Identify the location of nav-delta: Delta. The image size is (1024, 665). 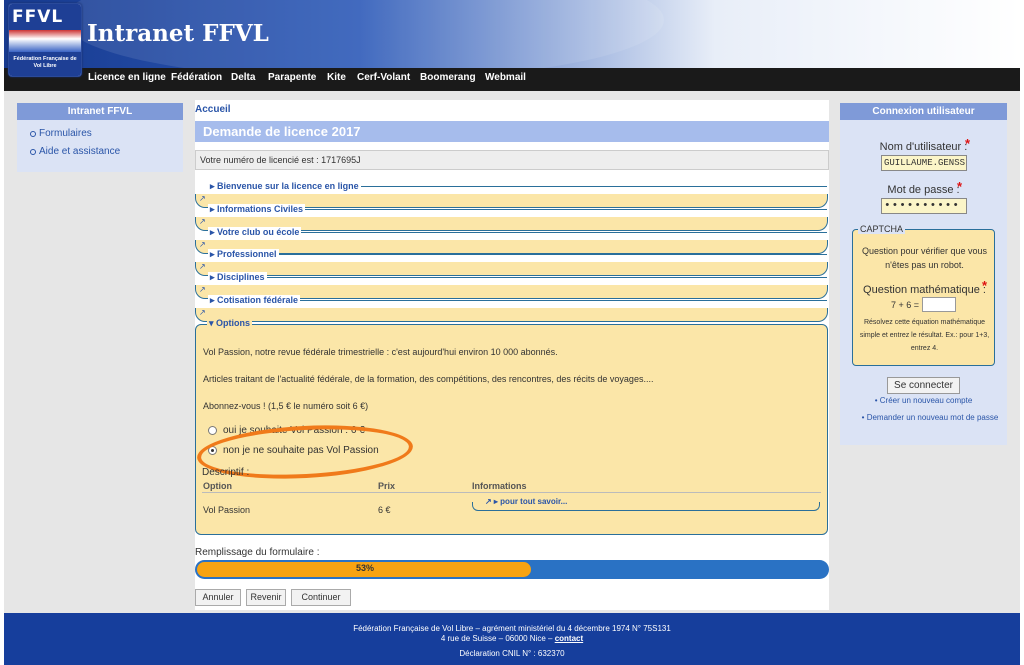
(243, 77).